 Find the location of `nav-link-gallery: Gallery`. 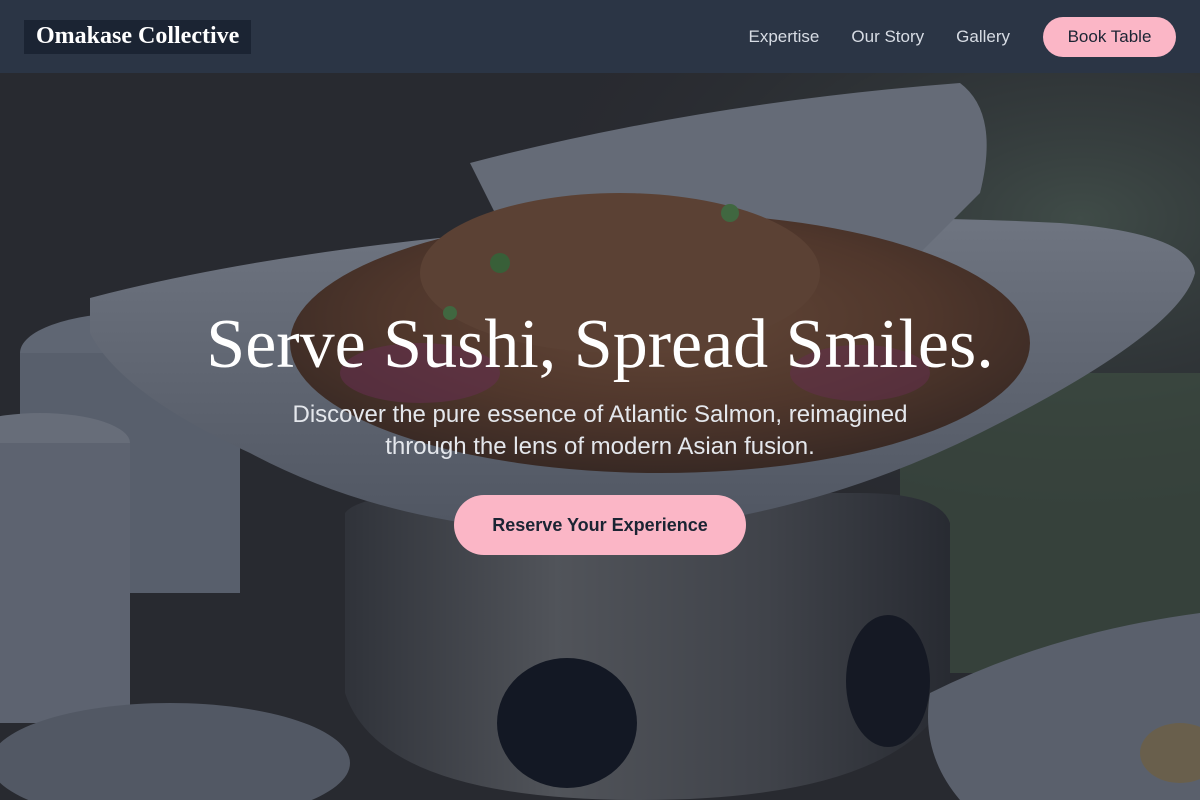

nav-link-gallery: Gallery is located at coordinates (983, 37).